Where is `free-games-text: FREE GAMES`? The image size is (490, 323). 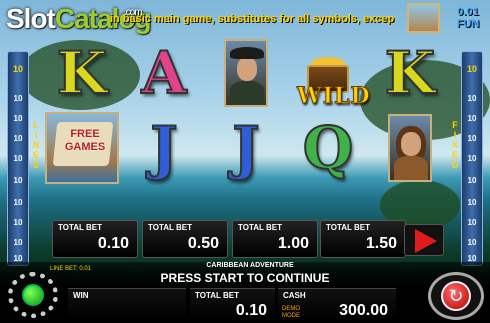 free-games-text: FREE GAMES is located at coordinates (85, 140).